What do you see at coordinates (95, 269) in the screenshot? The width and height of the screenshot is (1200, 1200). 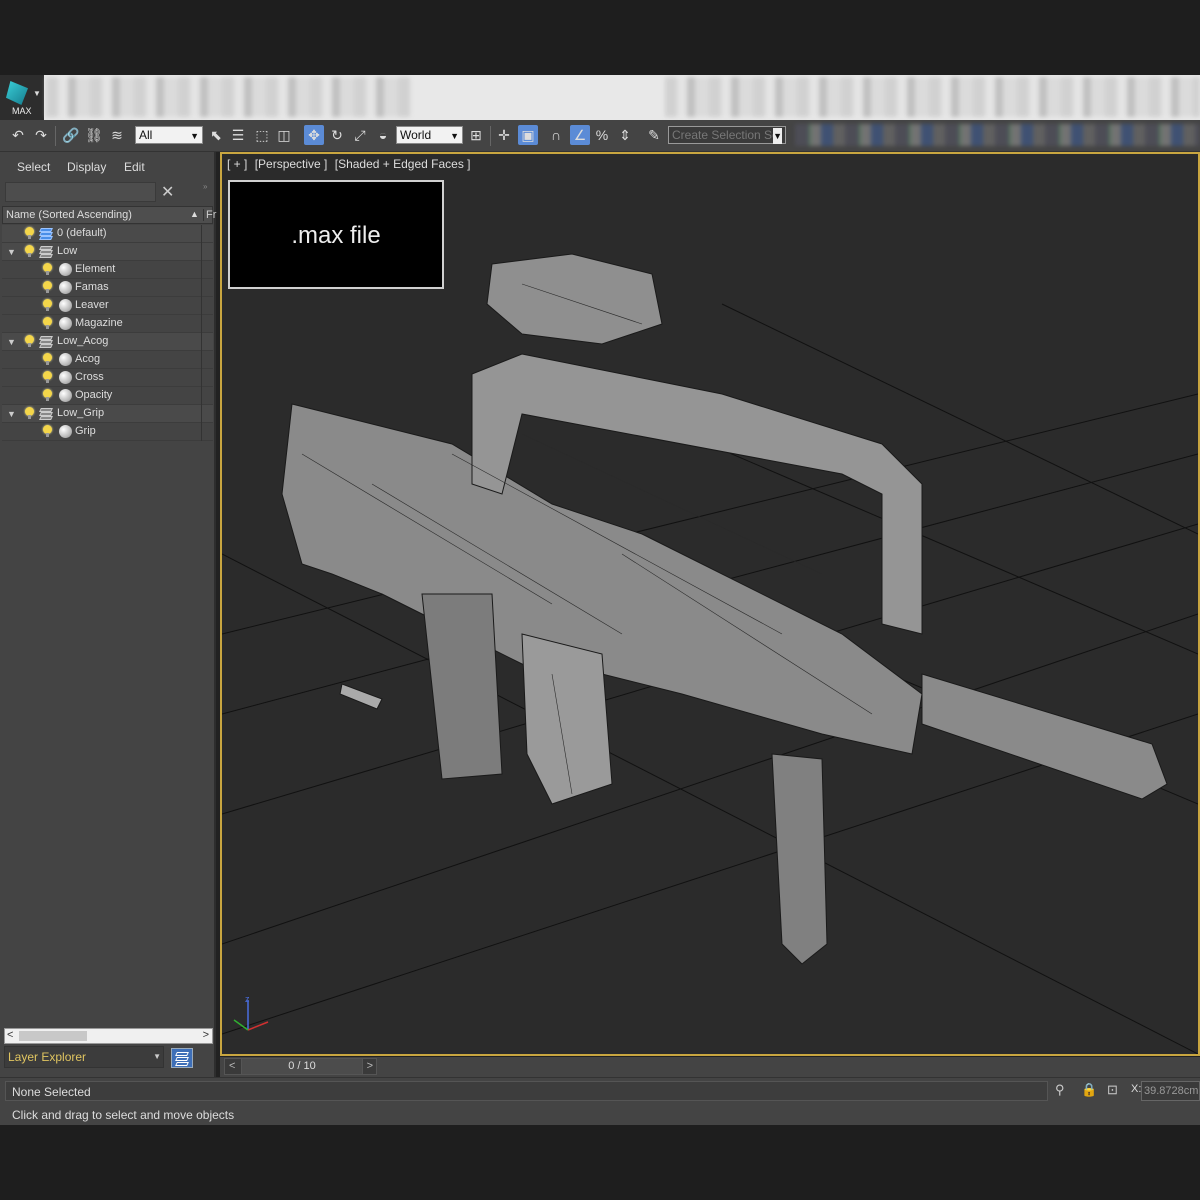 I see `row-label: Element` at bounding box center [95, 269].